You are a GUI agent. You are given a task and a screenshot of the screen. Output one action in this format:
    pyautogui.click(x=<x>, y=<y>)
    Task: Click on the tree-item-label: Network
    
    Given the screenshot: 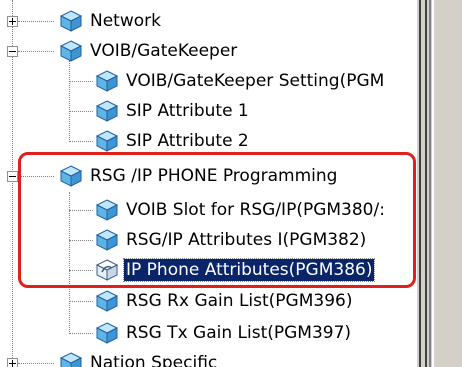 What is the action you would take?
    pyautogui.click(x=125, y=21)
    